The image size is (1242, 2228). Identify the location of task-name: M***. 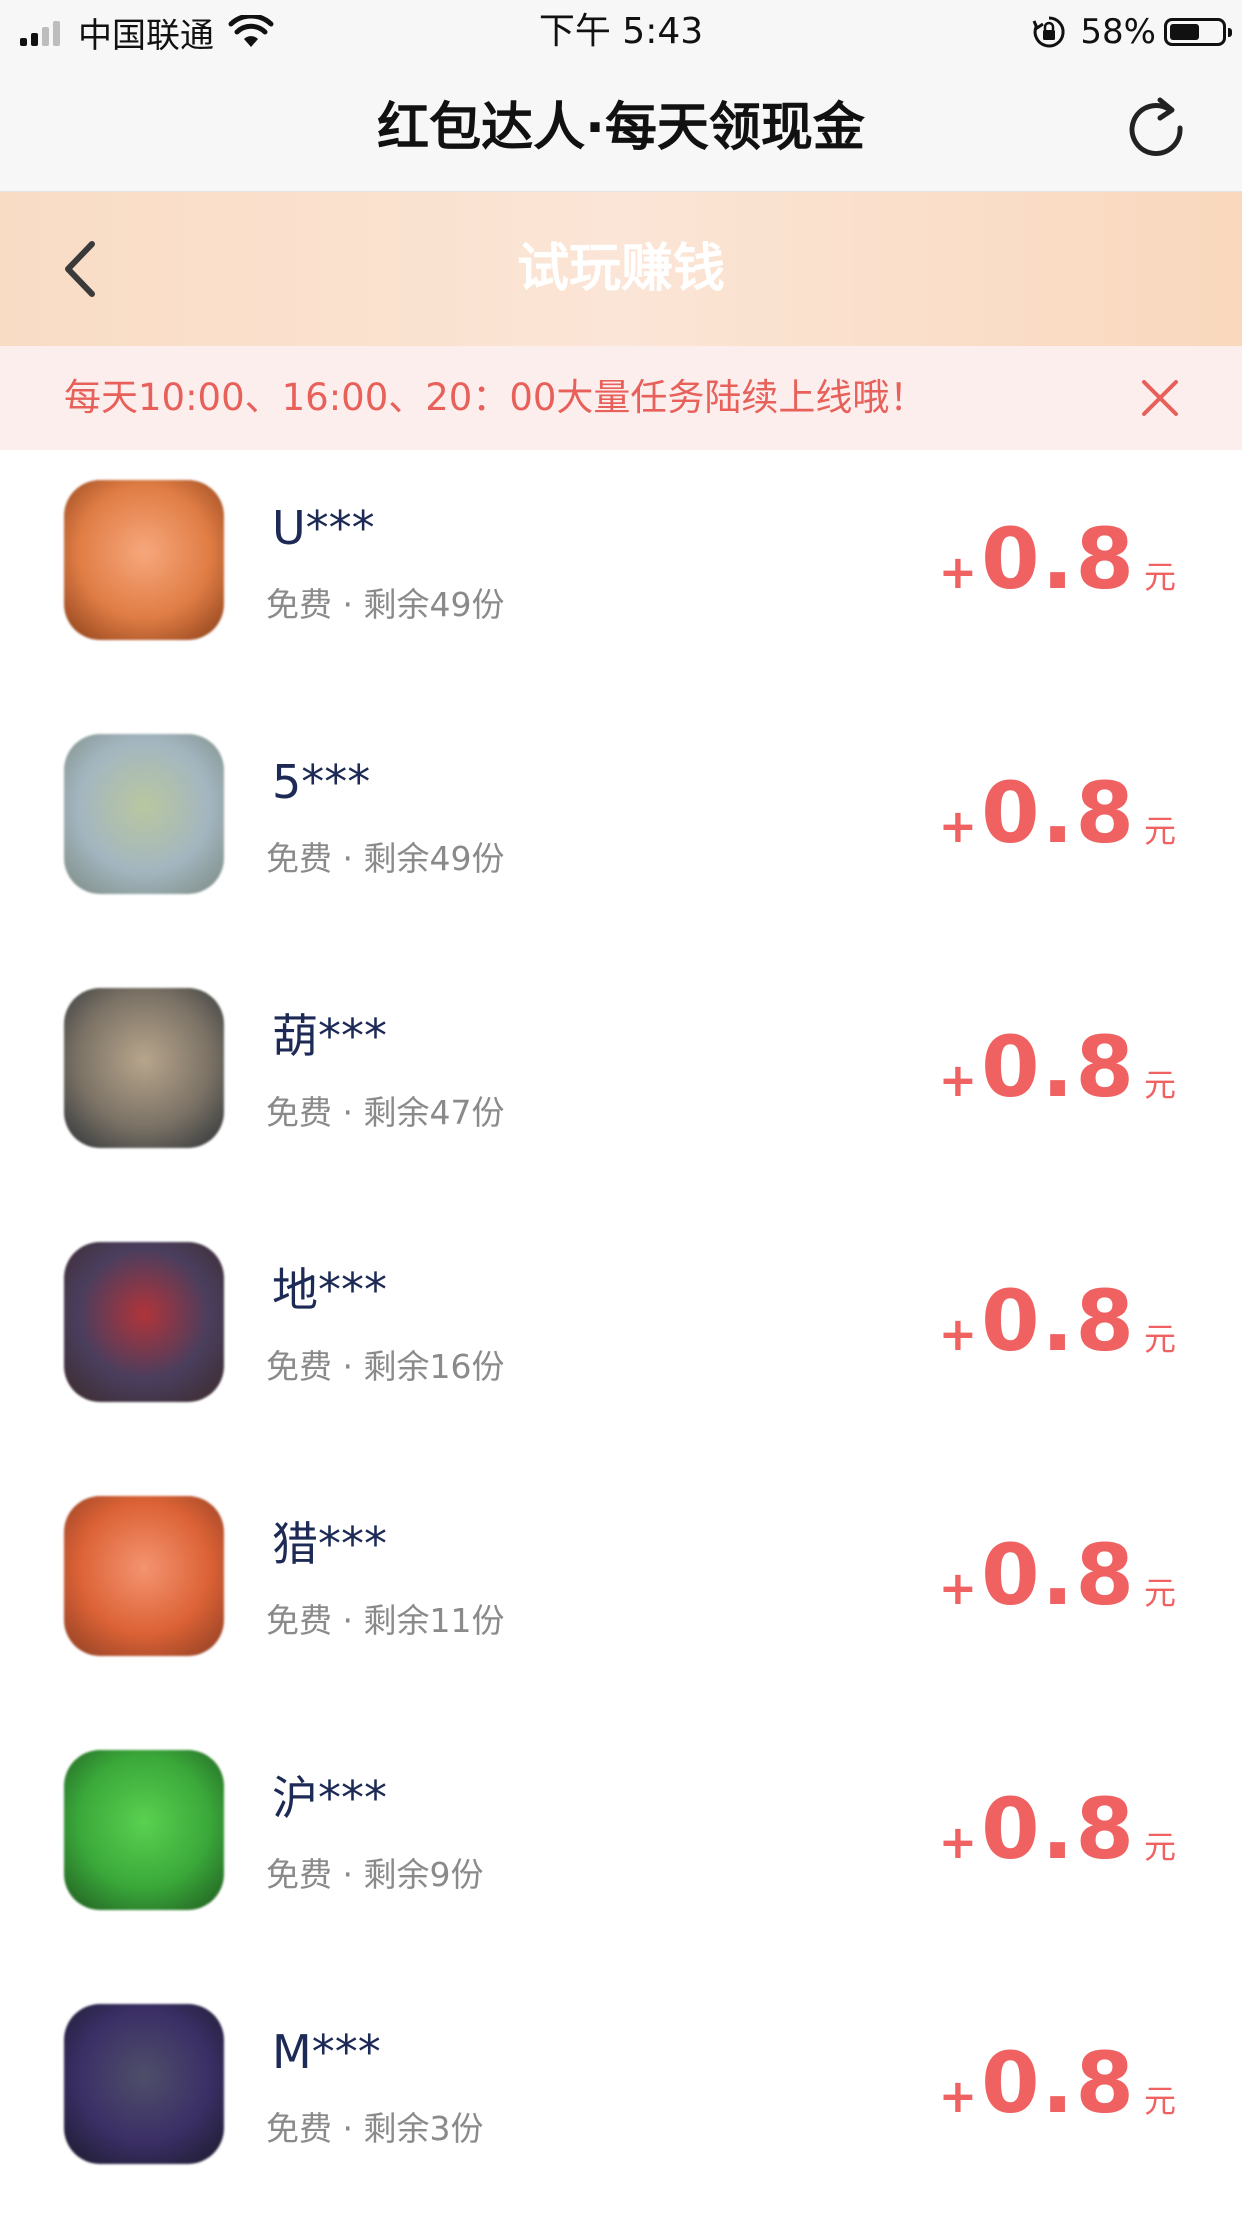
(326, 2052).